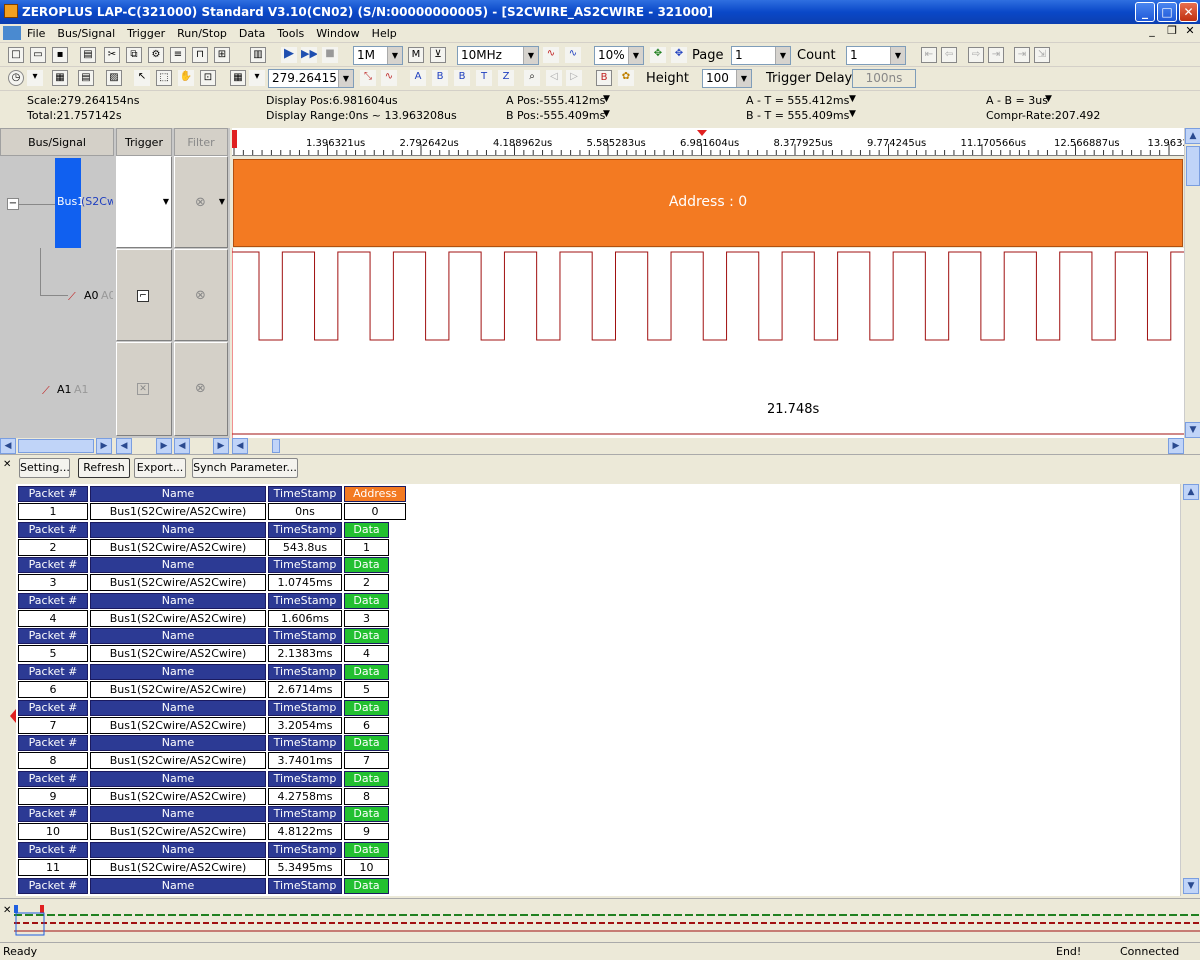  What do you see at coordinates (201, 389) in the screenshot?
I see `filter-cell-a1: ⊗` at bounding box center [201, 389].